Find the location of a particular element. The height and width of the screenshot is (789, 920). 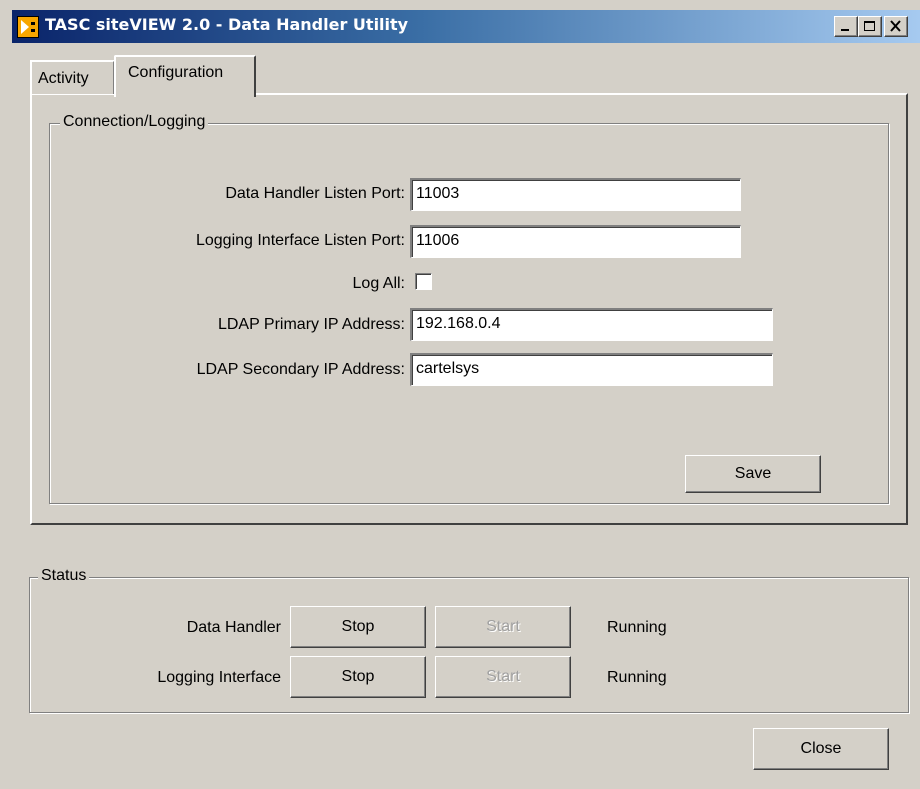

logging-interface-status-label: Logging Interface is located at coordinates (219, 677).